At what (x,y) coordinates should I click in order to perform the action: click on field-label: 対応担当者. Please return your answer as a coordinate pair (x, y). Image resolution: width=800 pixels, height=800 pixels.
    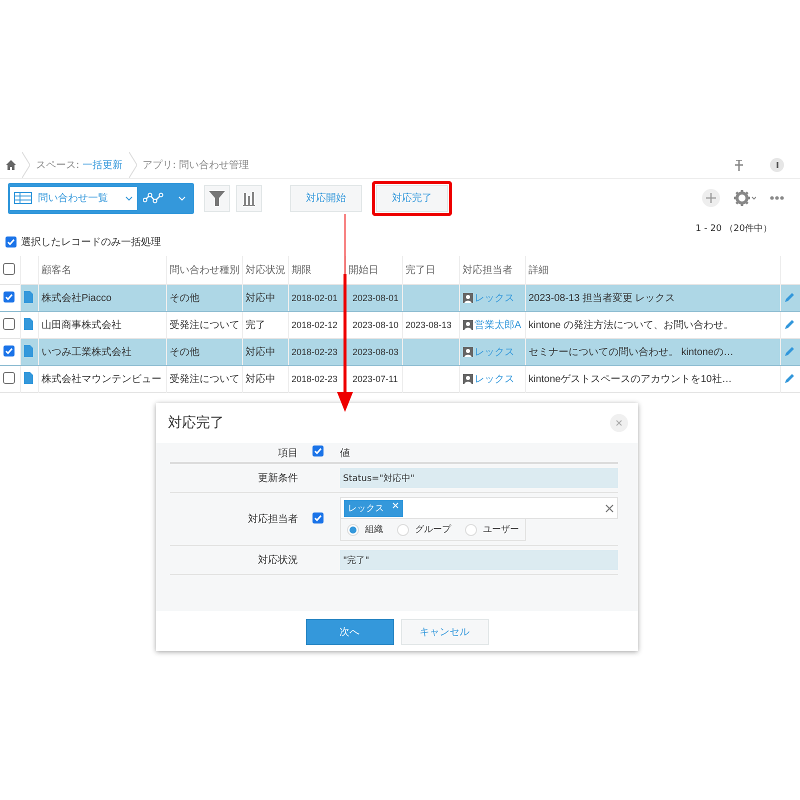
    Looking at the image, I should click on (273, 519).